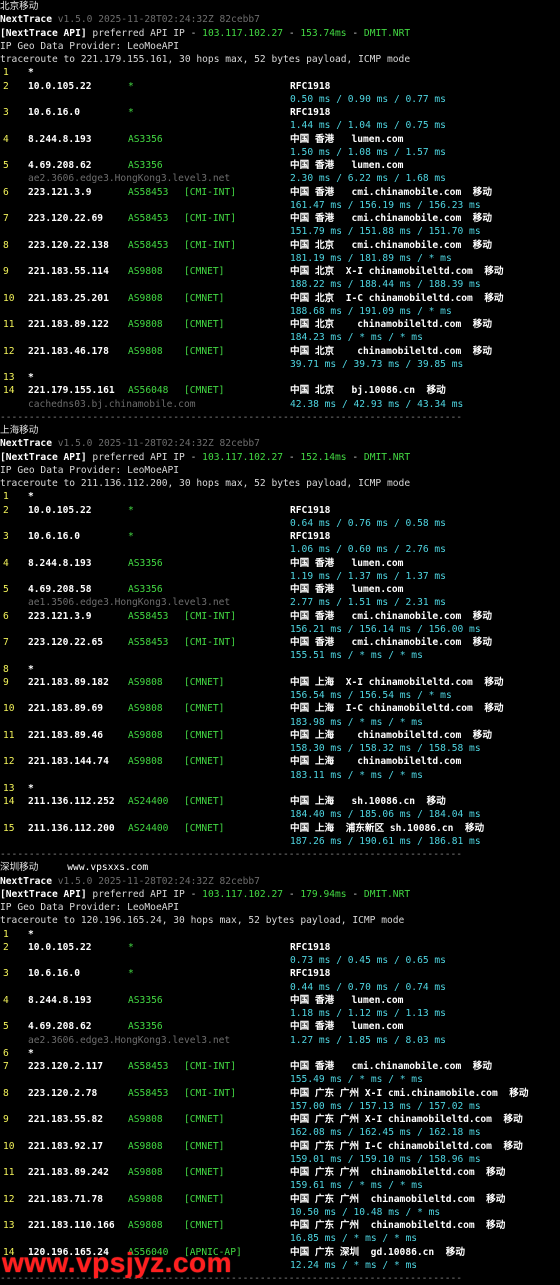 The image size is (560, 1285). Describe the element at coordinates (6, 245) in the screenshot. I see `hop-number: 8` at that location.